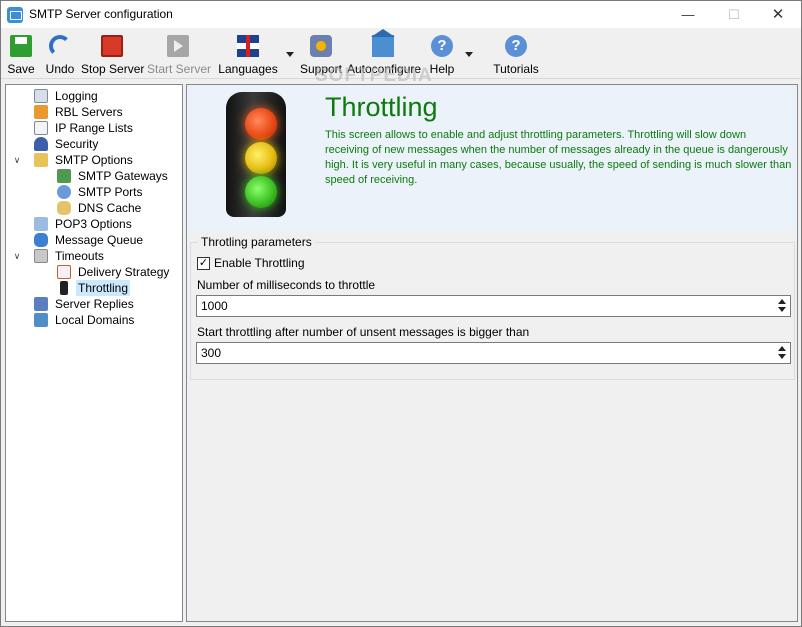 This screenshot has width=802, height=627. I want to click on database-icon, so click(64, 208).